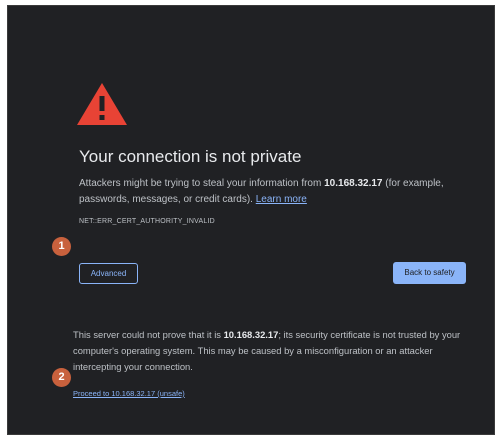 The width and height of the screenshot is (502, 438). Describe the element at coordinates (61, 246) in the screenshot. I see `annotation-marker-1: 1` at that location.